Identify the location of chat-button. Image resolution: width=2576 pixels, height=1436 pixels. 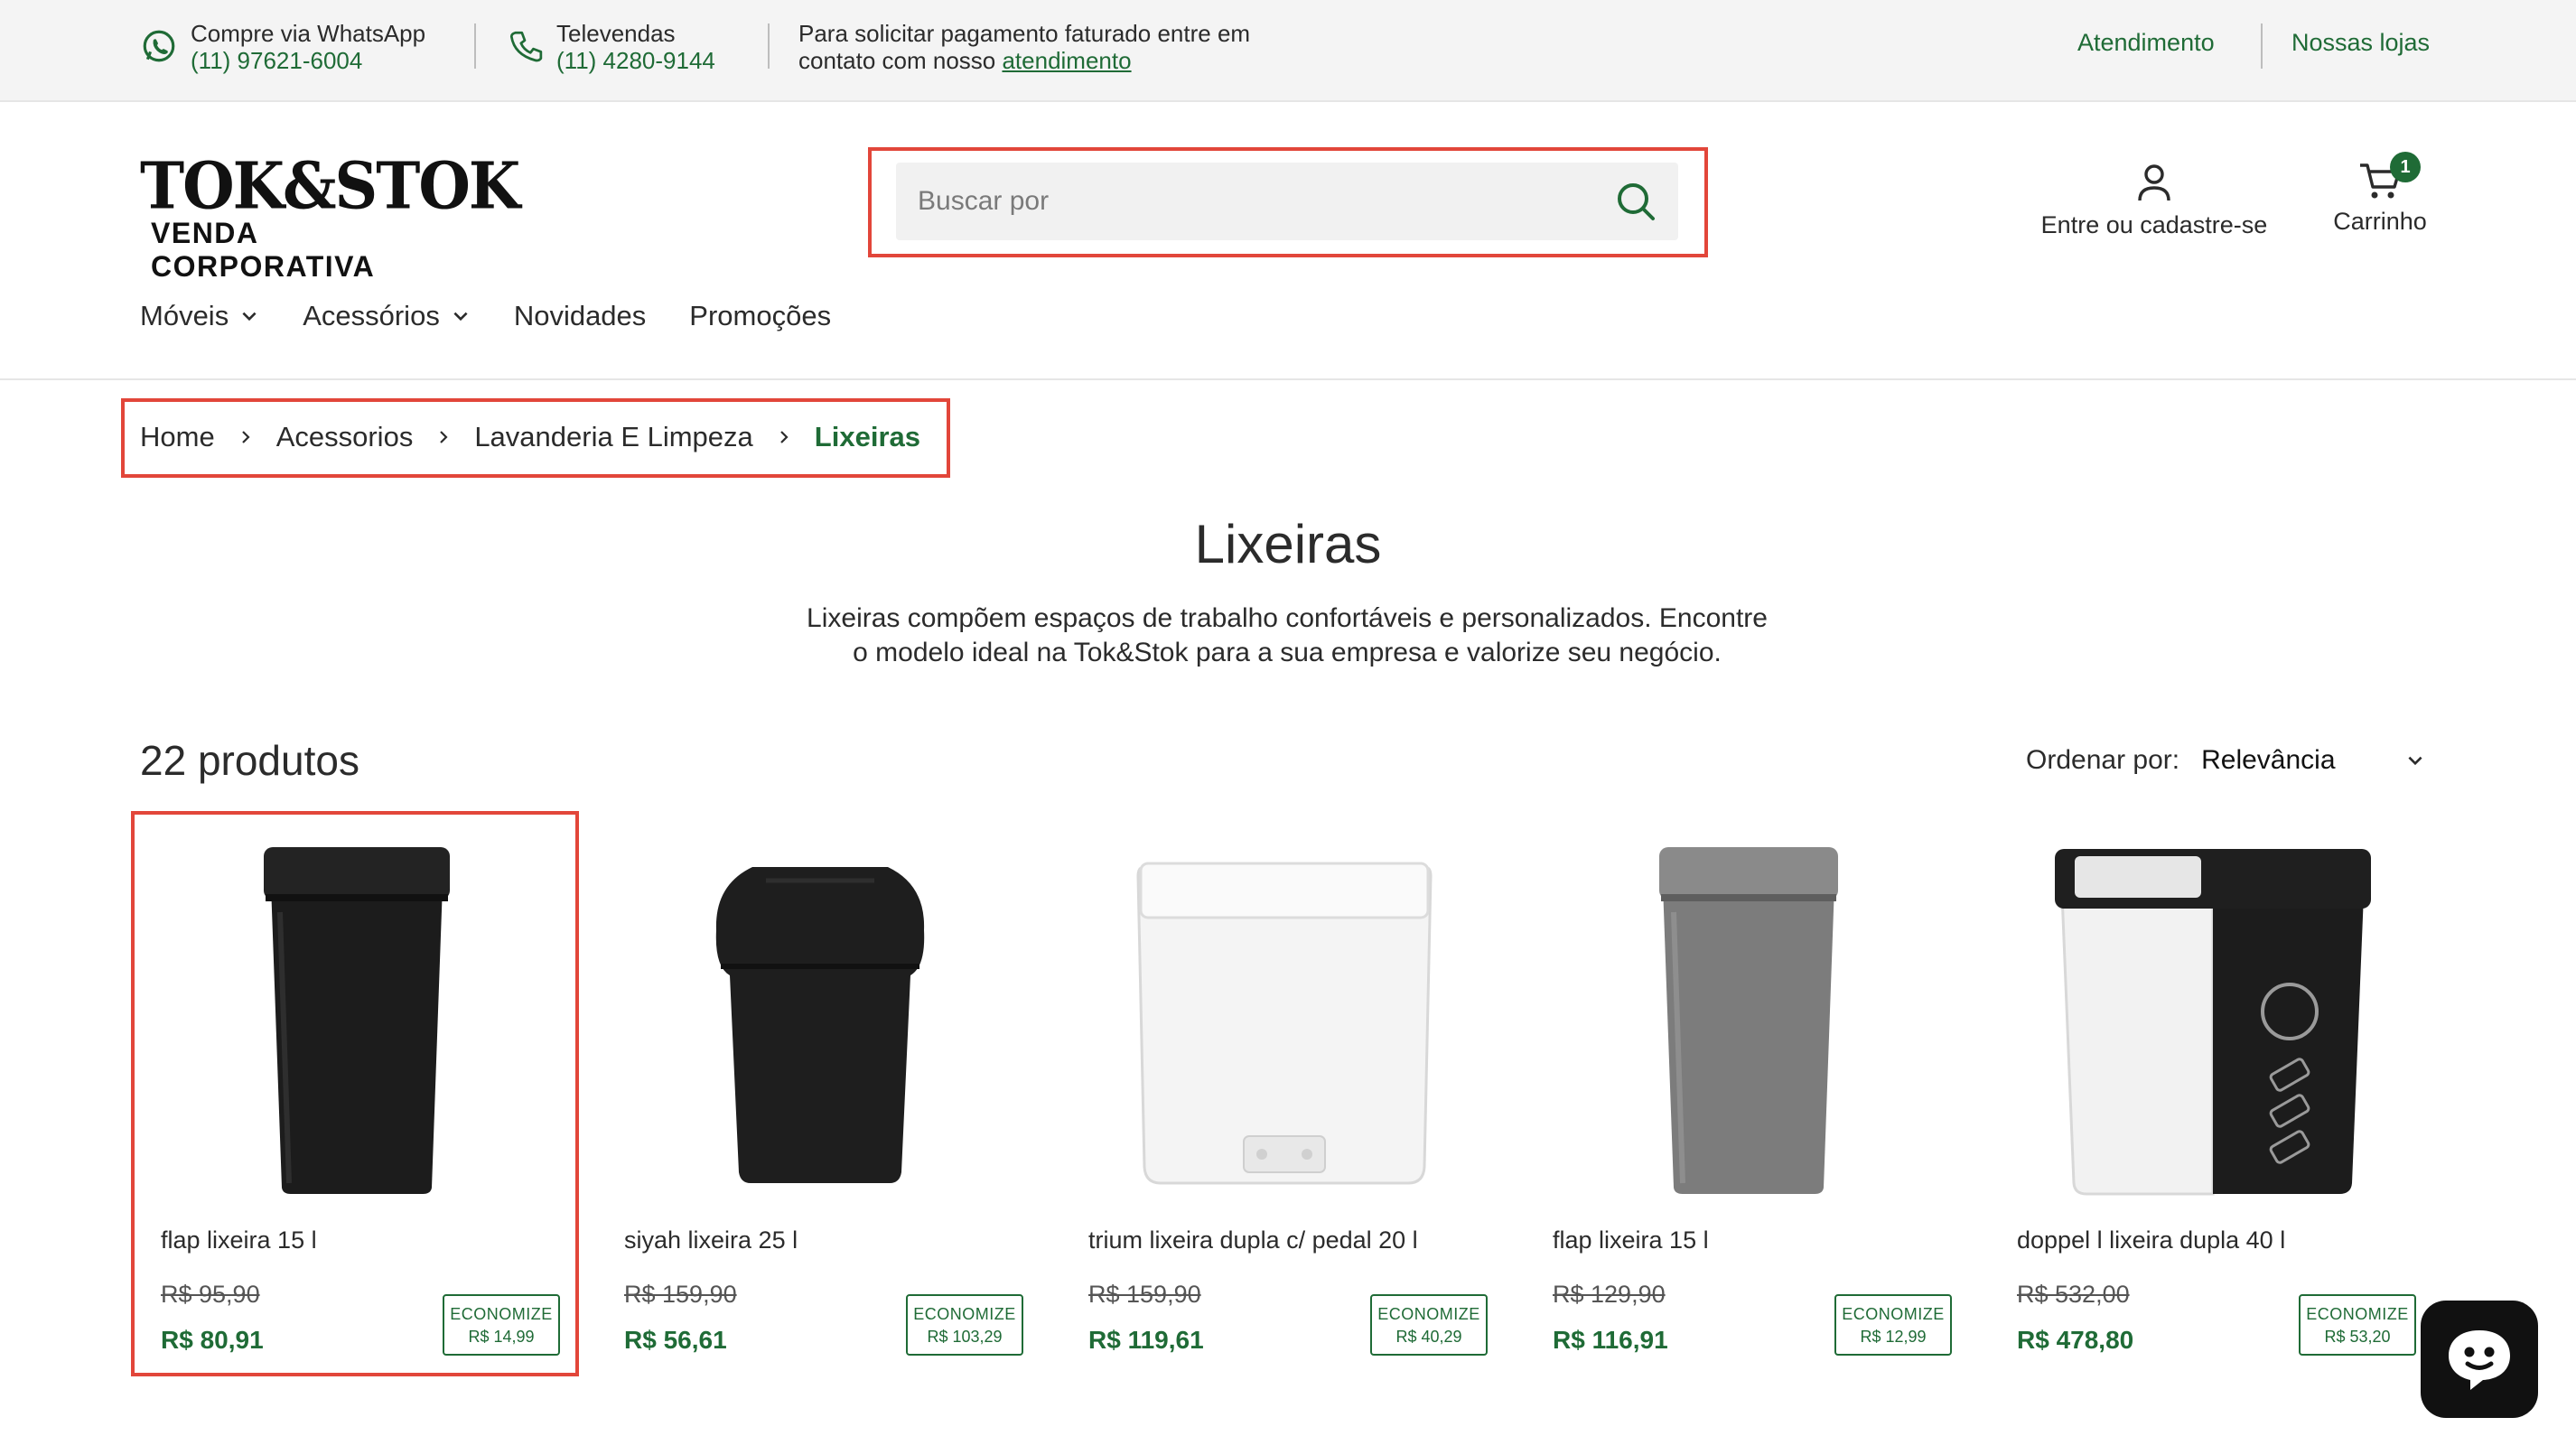
(2479, 1359).